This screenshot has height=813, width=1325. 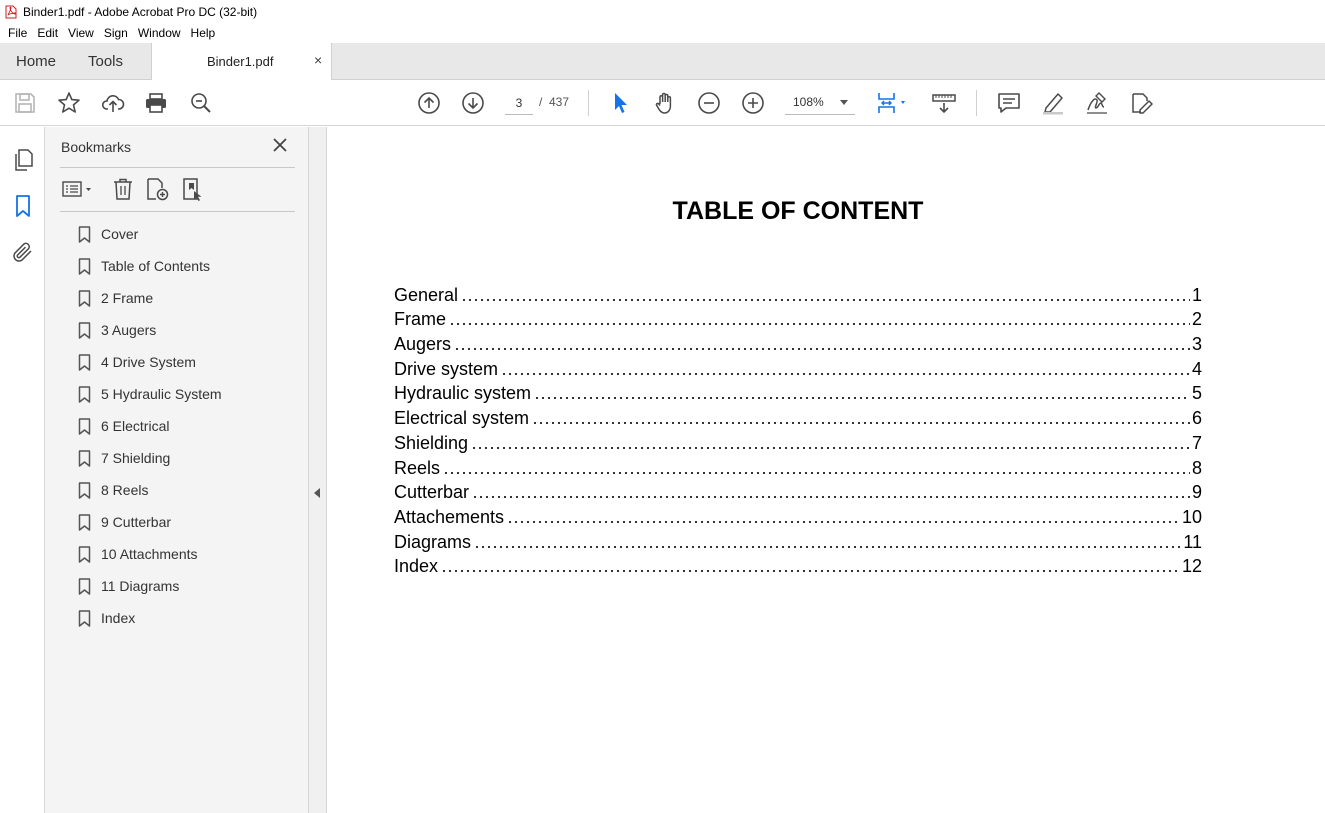 What do you see at coordinates (11, 11) in the screenshot?
I see `acrobat-pdf-icon` at bounding box center [11, 11].